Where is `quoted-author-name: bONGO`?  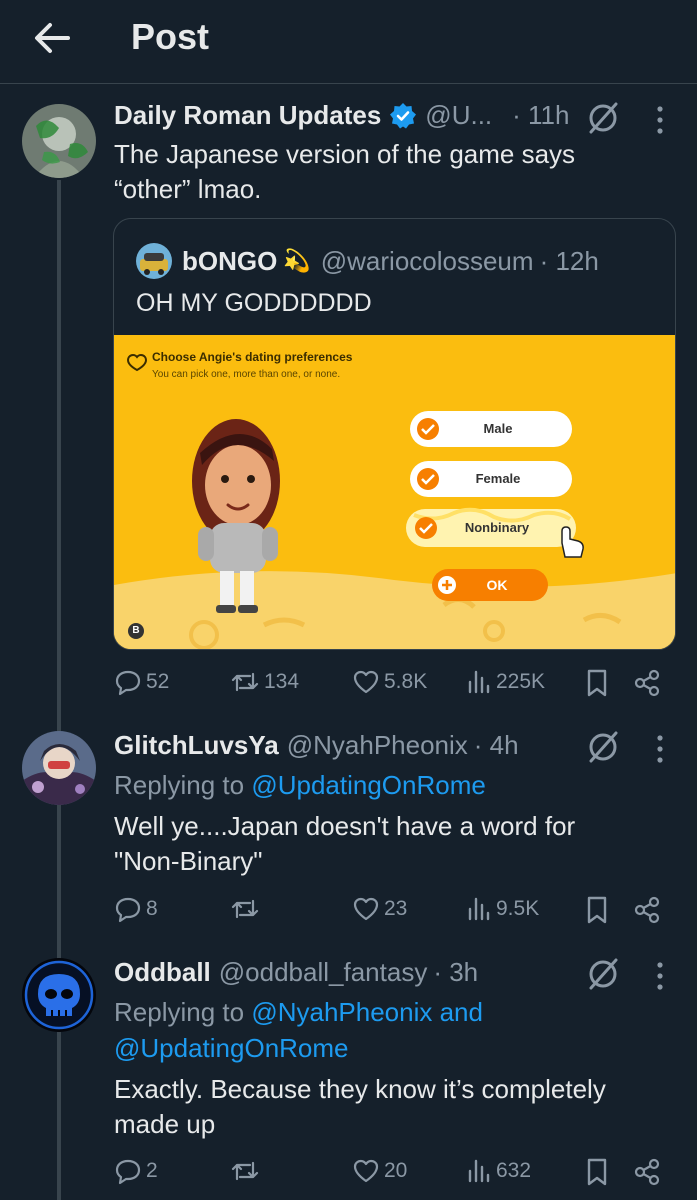 quoted-author-name: bONGO is located at coordinates (230, 260).